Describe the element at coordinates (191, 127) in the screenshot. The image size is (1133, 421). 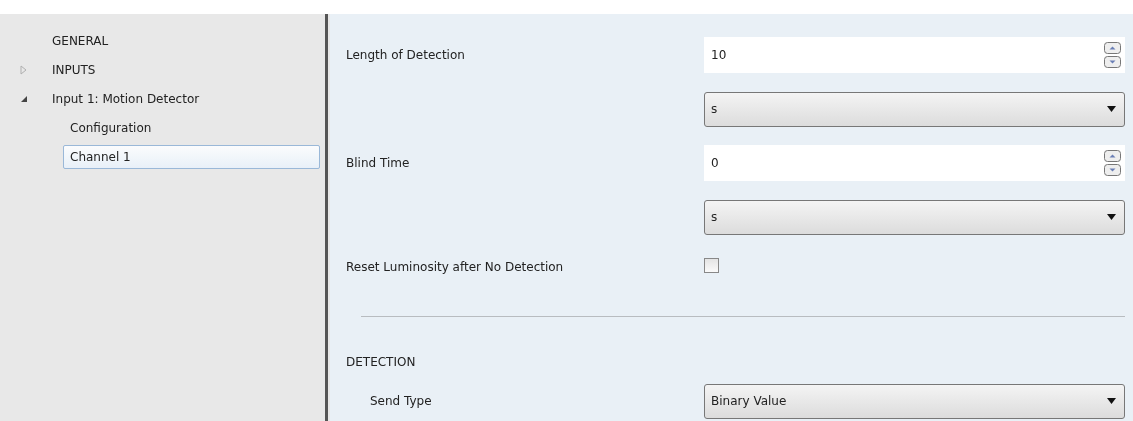
I see `tree-item: Configuration` at that location.